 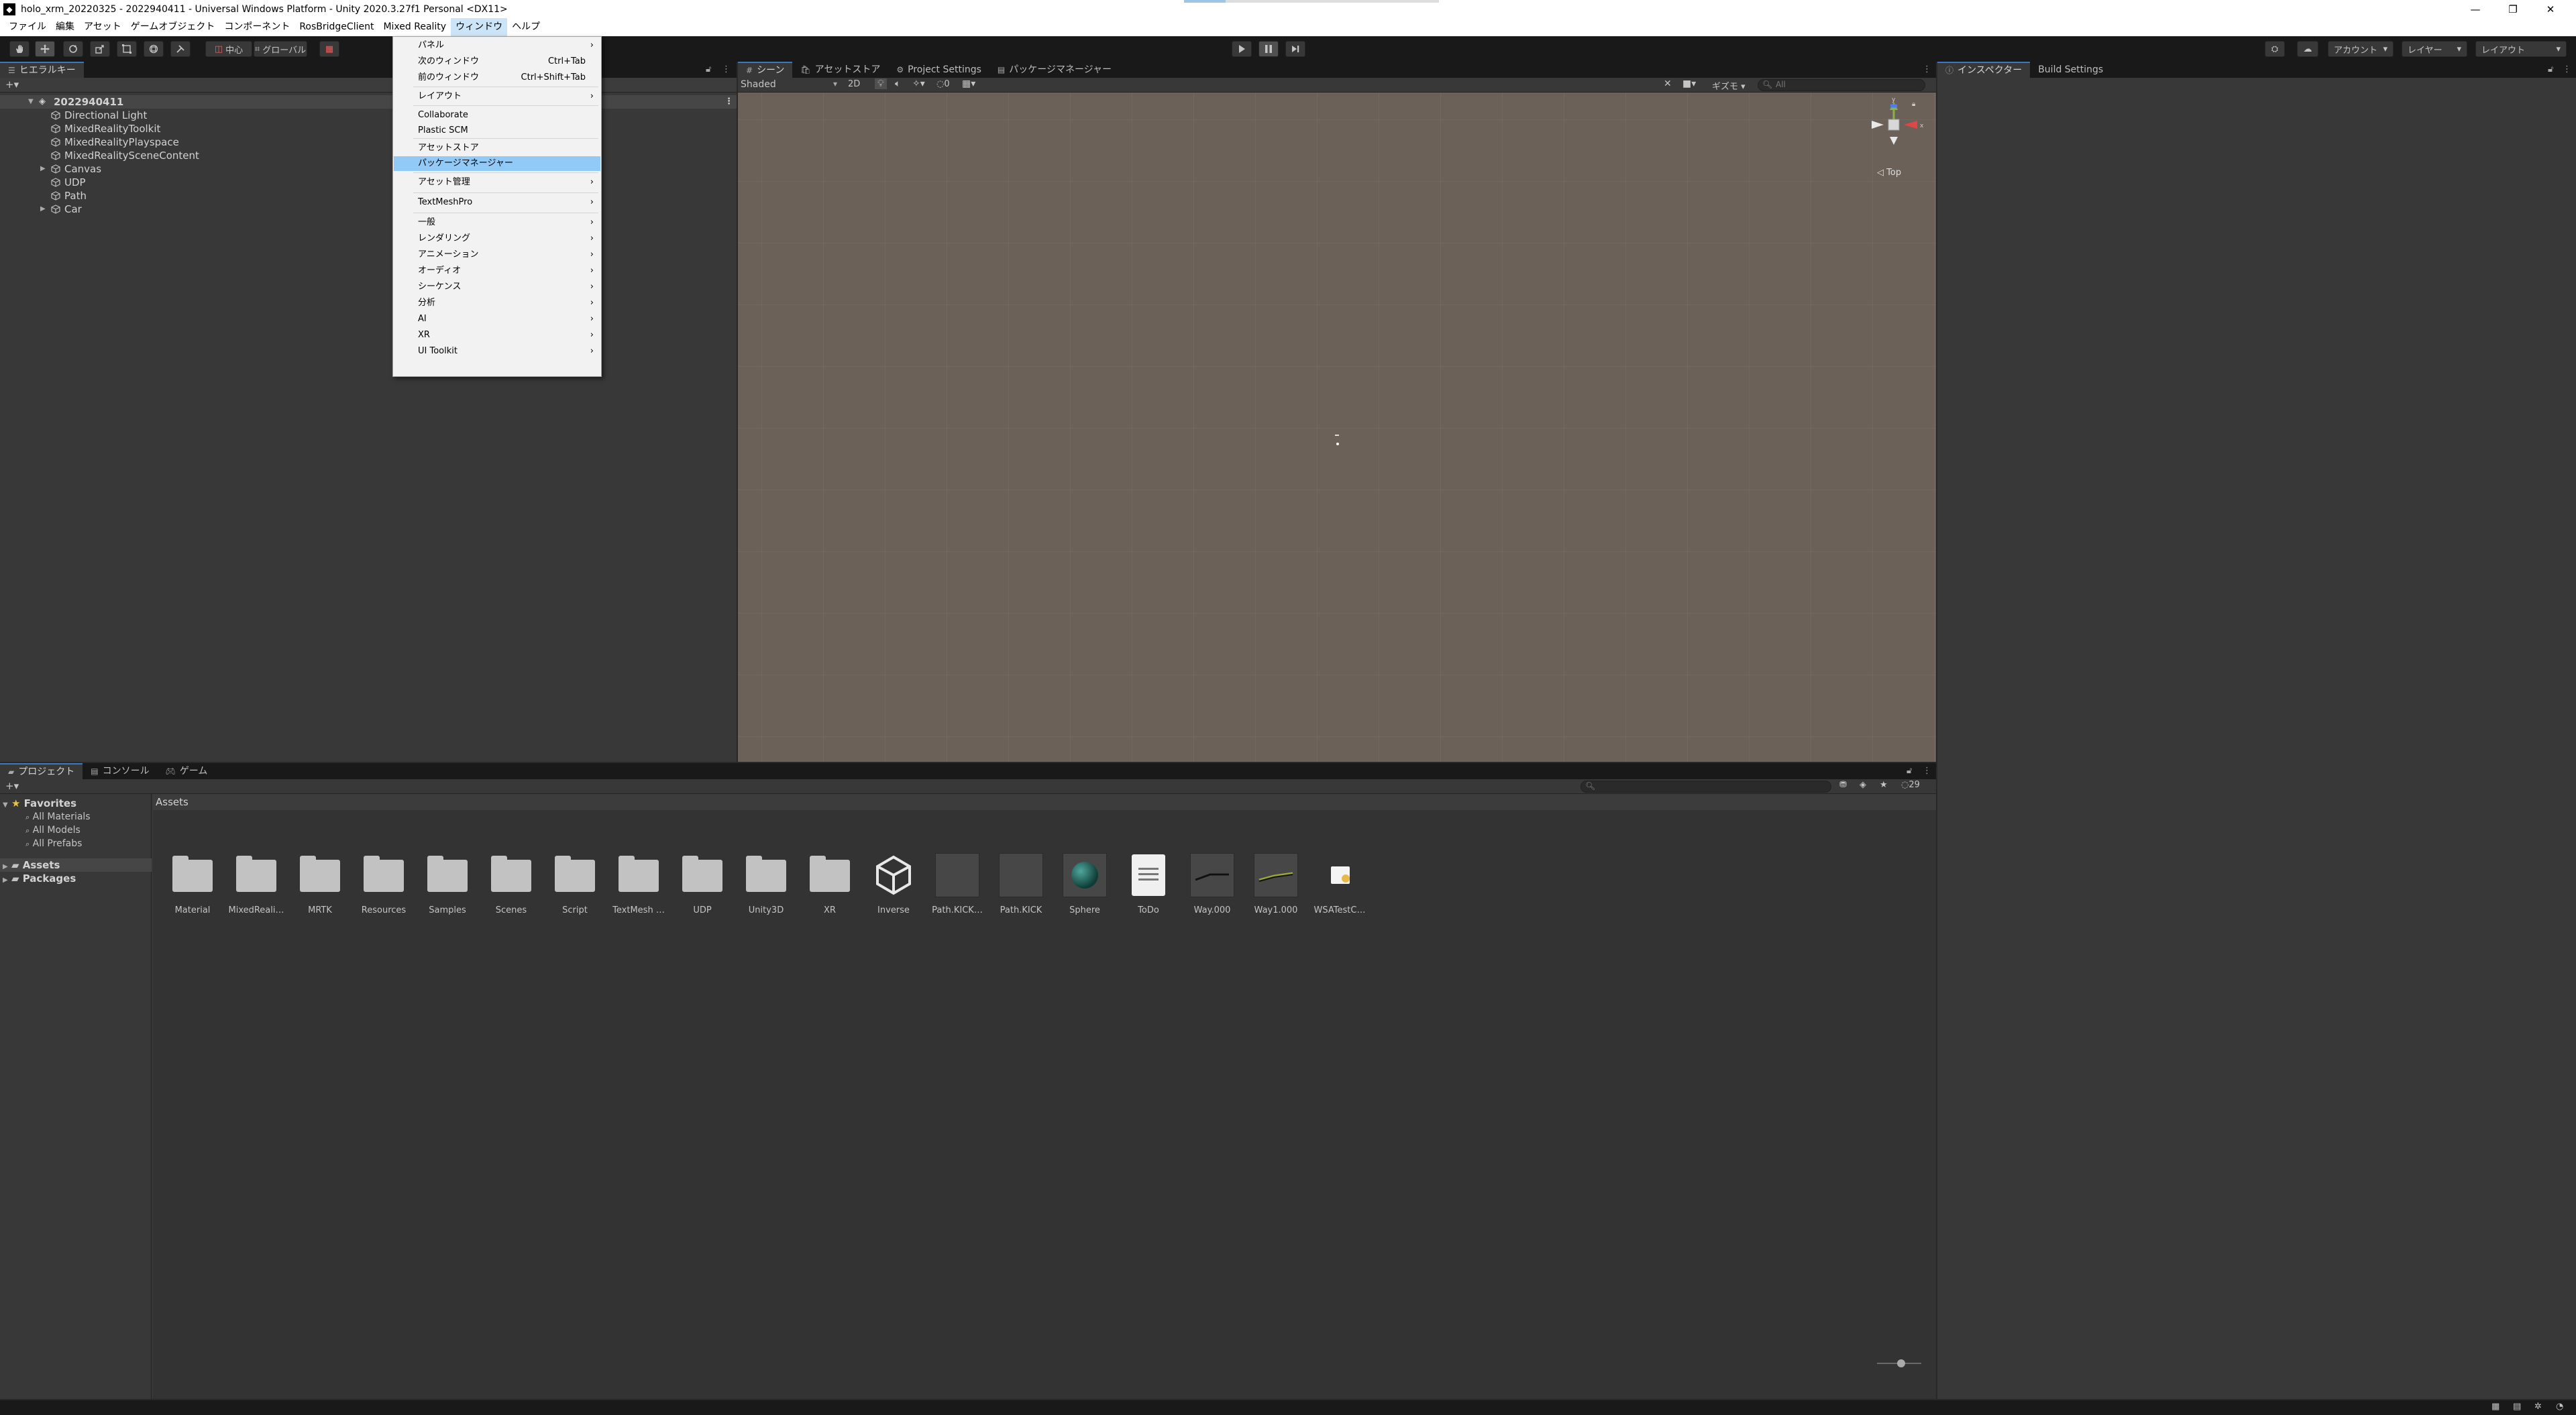 What do you see at coordinates (575, 884) in the screenshot?
I see `asset-item: Script` at bounding box center [575, 884].